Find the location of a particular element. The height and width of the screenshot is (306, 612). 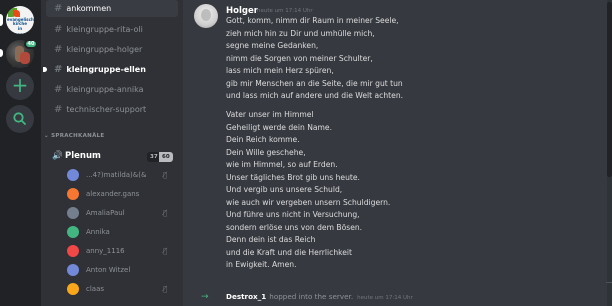

voice-category-header: ⌄ SPRACHKANÄLE is located at coordinates (74, 136).